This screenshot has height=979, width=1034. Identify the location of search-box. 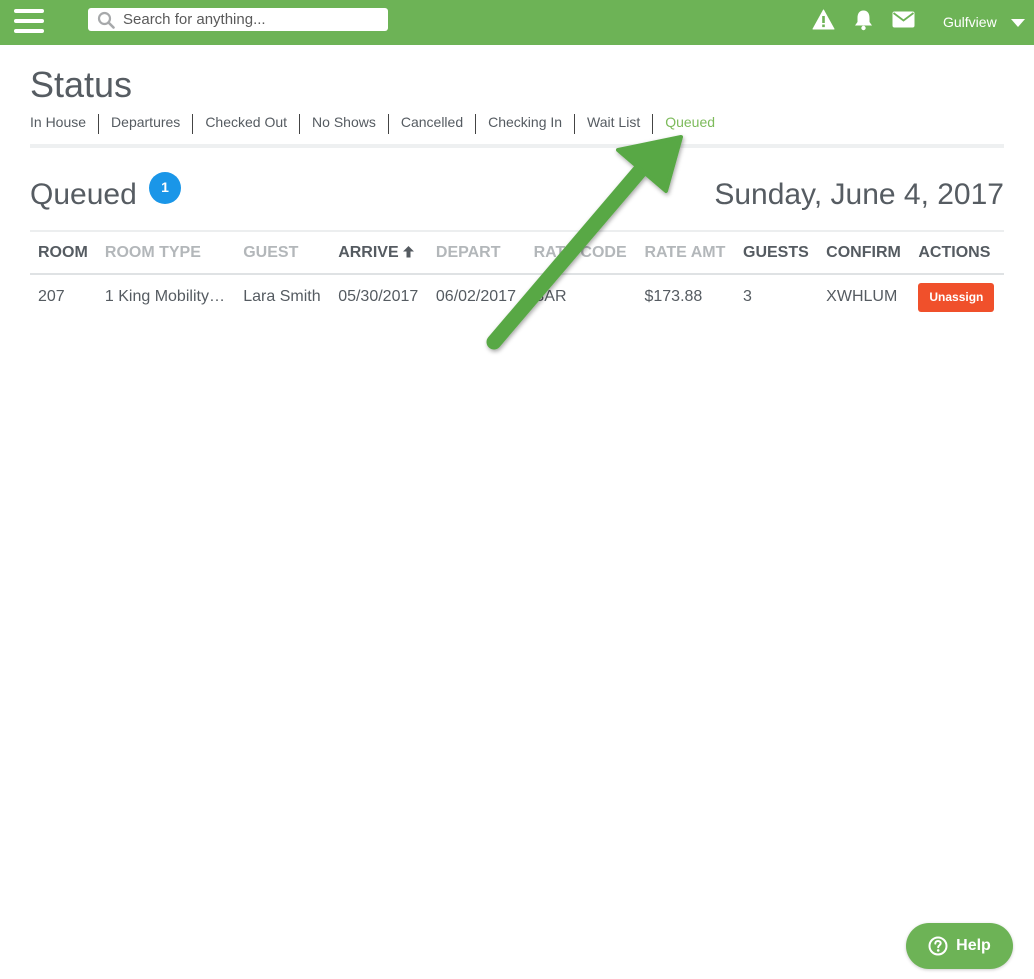
(238, 19).